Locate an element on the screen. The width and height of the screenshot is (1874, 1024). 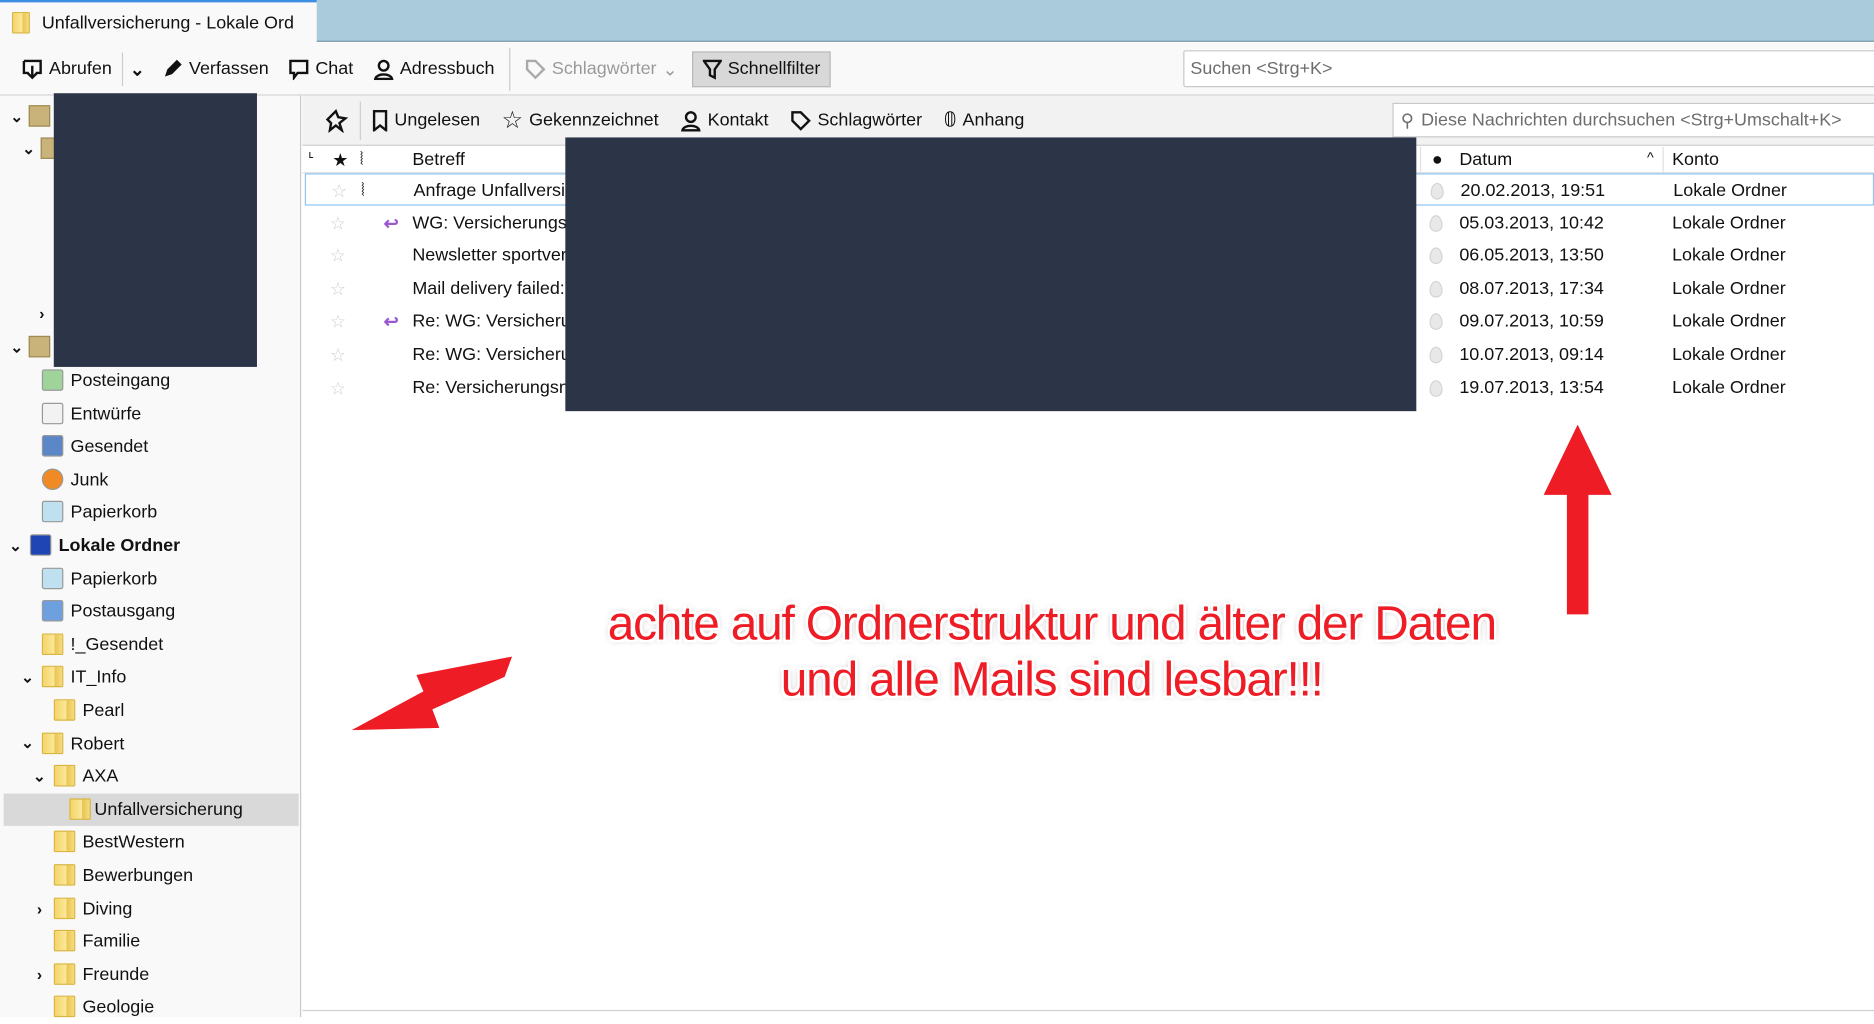
folder-item: Junk is located at coordinates (149, 479).